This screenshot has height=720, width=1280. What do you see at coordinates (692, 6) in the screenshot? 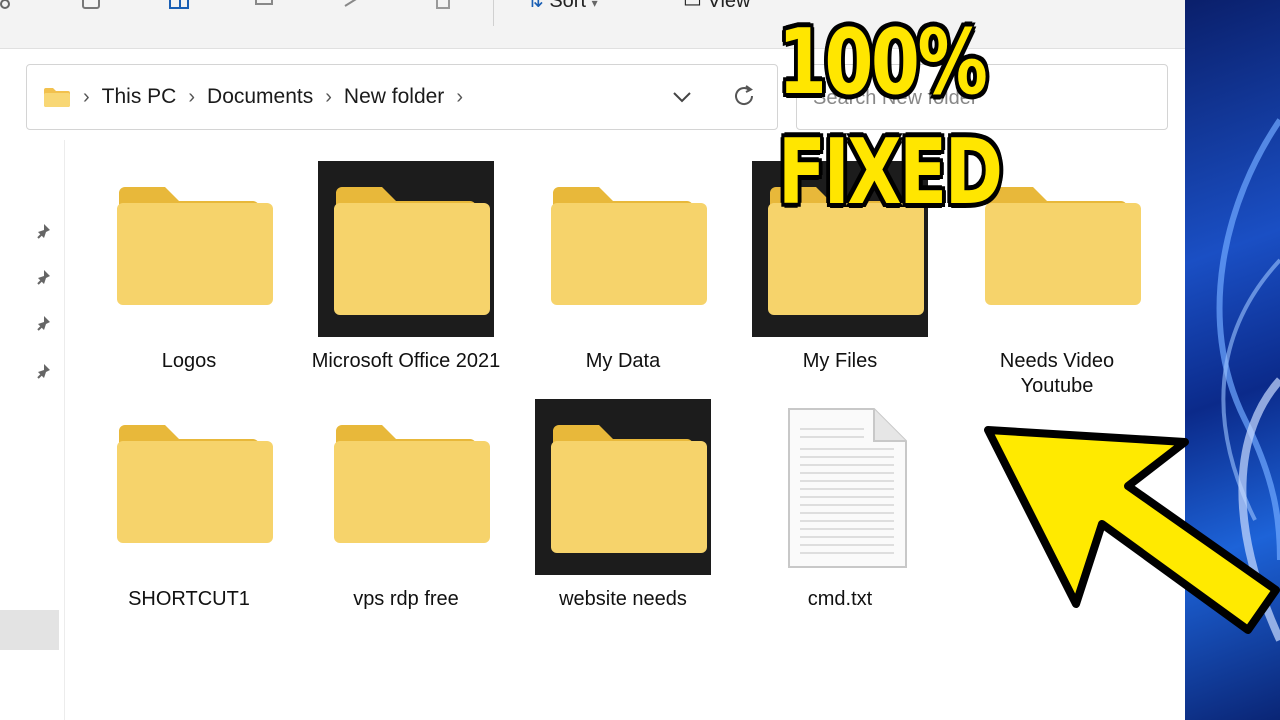
I see `view-icon: ▭` at bounding box center [692, 6].